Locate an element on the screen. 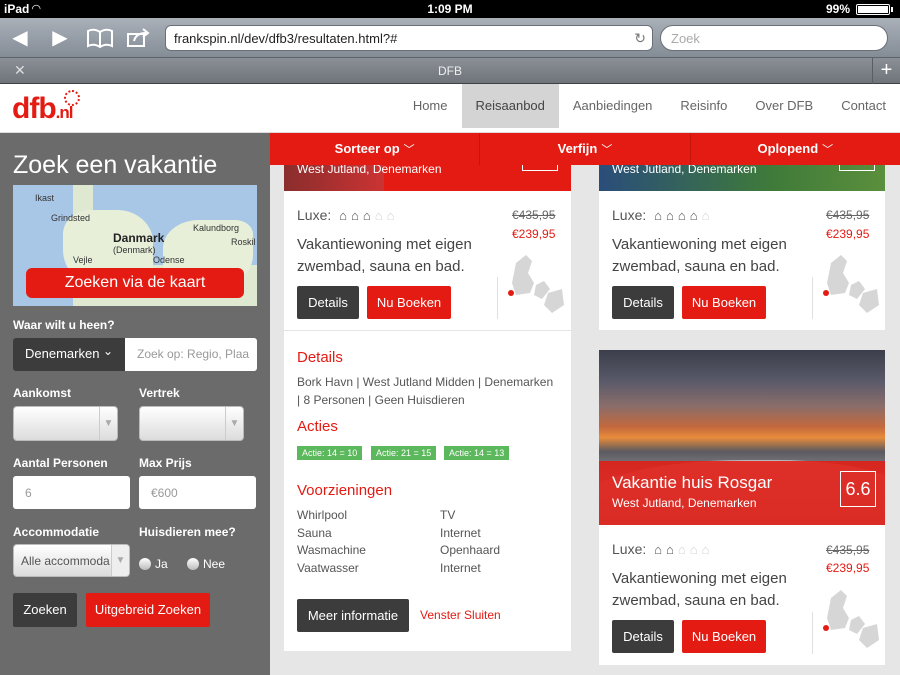 The image size is (900, 675). sun-icon is located at coordinates (72, 98).